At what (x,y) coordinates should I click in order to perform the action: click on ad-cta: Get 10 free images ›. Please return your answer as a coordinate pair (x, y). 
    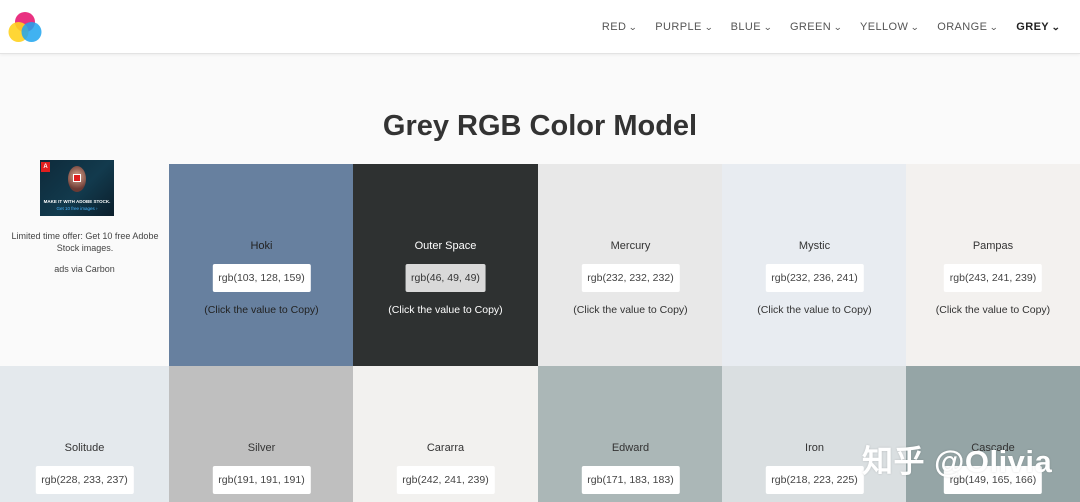
    Looking at the image, I should click on (77, 208).